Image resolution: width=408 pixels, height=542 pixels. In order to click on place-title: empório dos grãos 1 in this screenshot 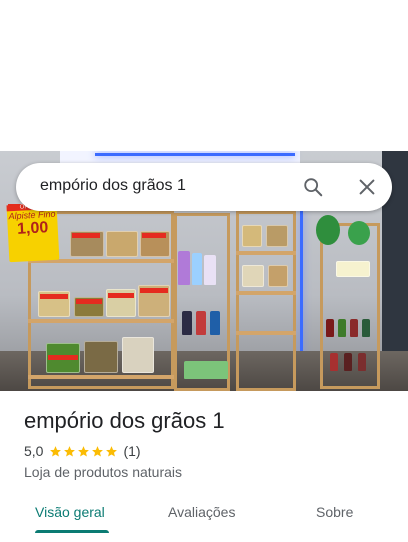, I will do `click(124, 420)`.